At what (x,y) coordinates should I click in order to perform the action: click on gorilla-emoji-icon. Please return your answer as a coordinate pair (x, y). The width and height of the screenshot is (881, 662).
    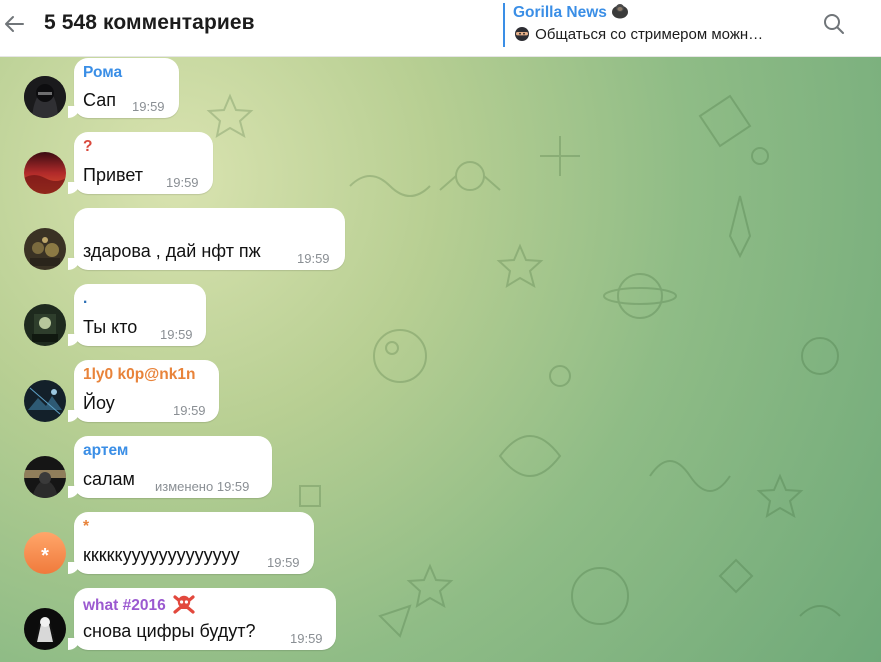
    Looking at the image, I should click on (620, 11).